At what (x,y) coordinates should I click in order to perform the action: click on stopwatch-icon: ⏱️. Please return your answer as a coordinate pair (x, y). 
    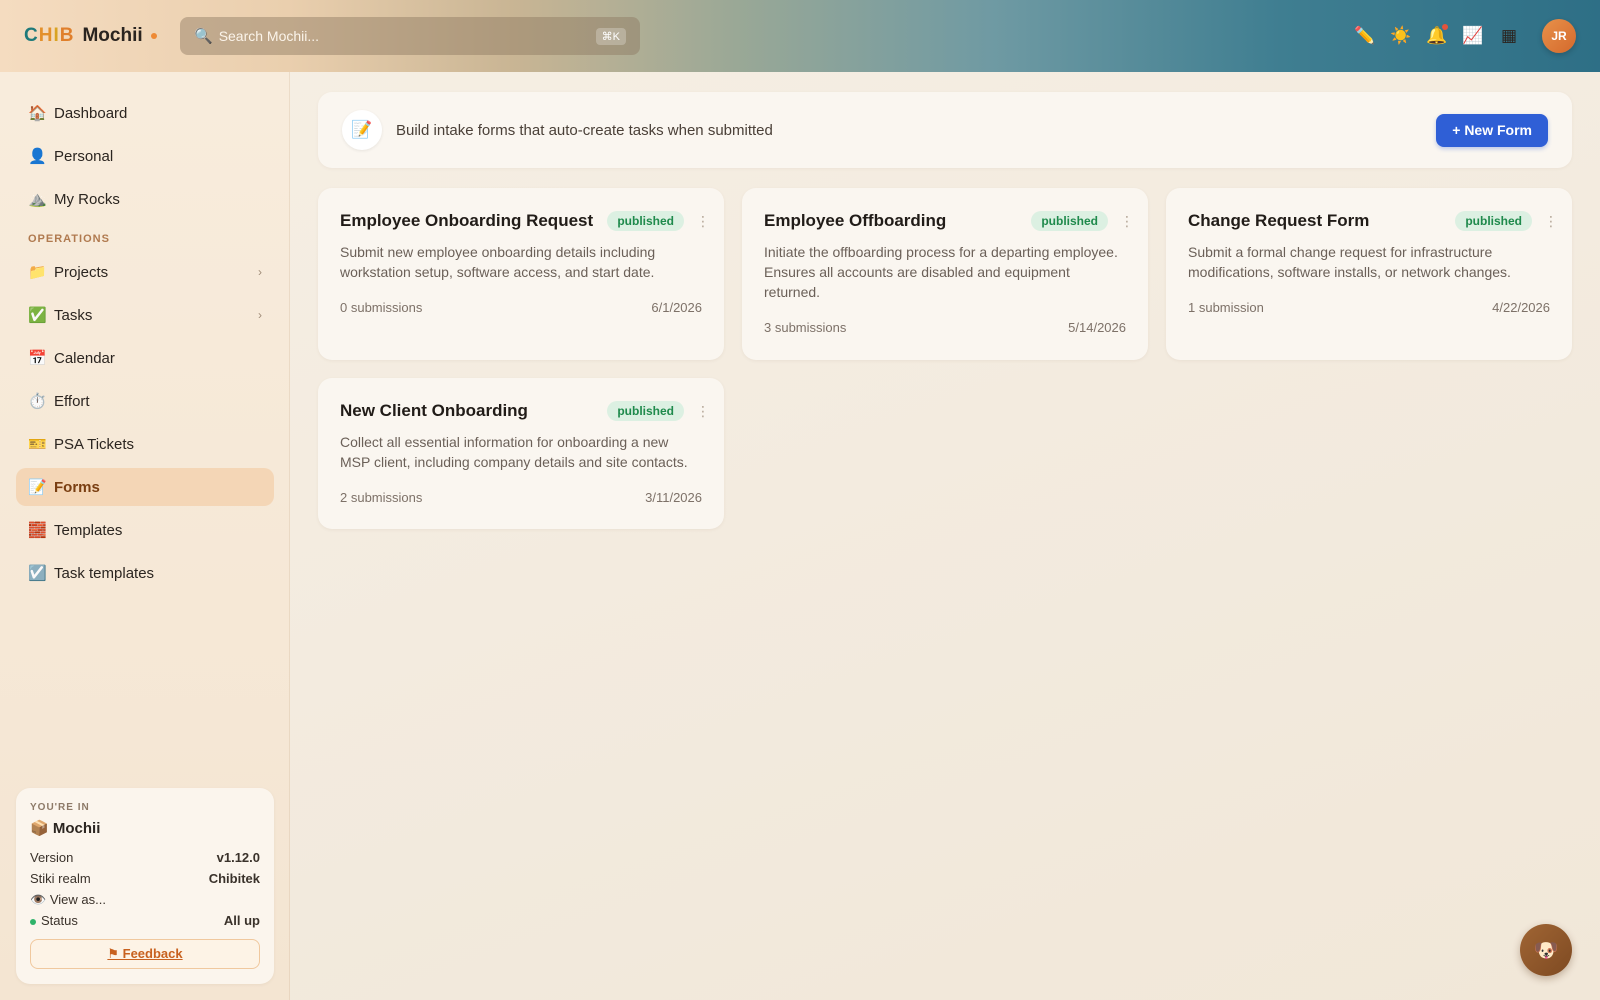
    Looking at the image, I should click on (37, 401).